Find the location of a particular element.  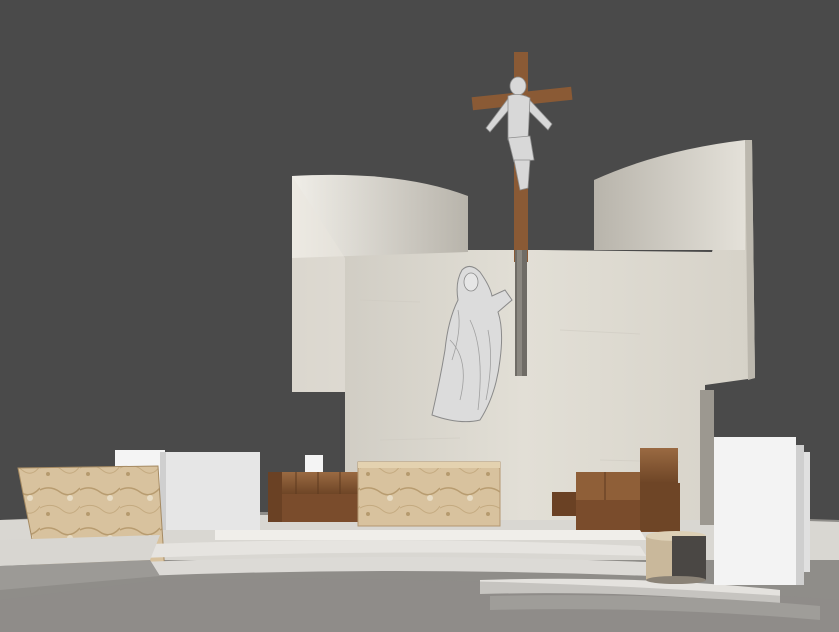

altar-block is located at coordinates (429, 494).